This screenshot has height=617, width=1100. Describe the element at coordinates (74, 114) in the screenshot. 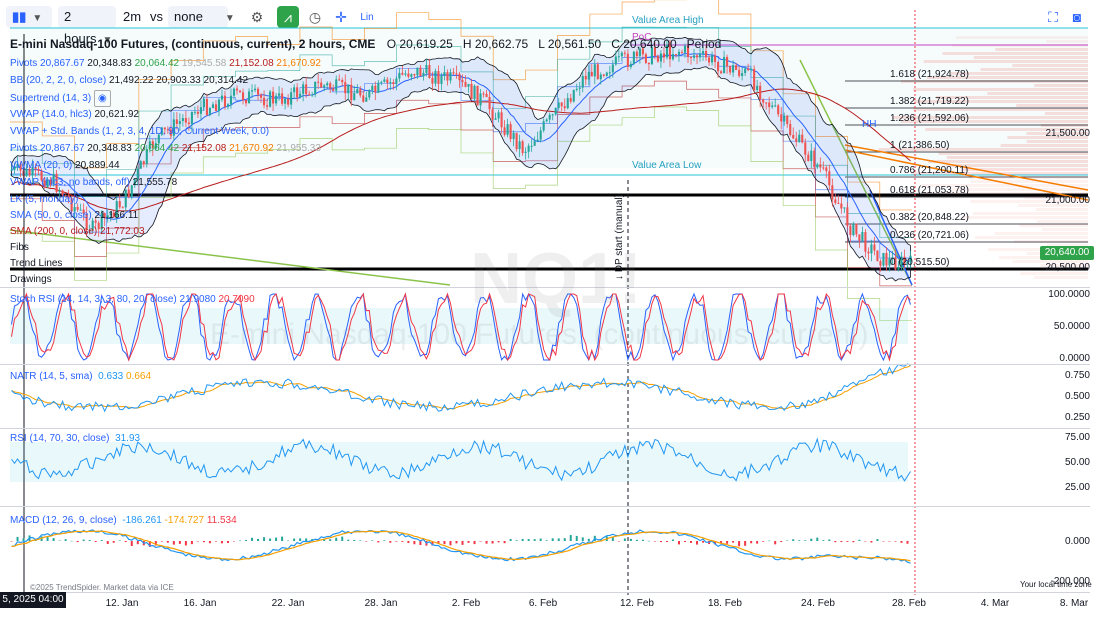

I see `legend-vwap: VWAP (14.0, hlc3) 20,621.92` at that location.